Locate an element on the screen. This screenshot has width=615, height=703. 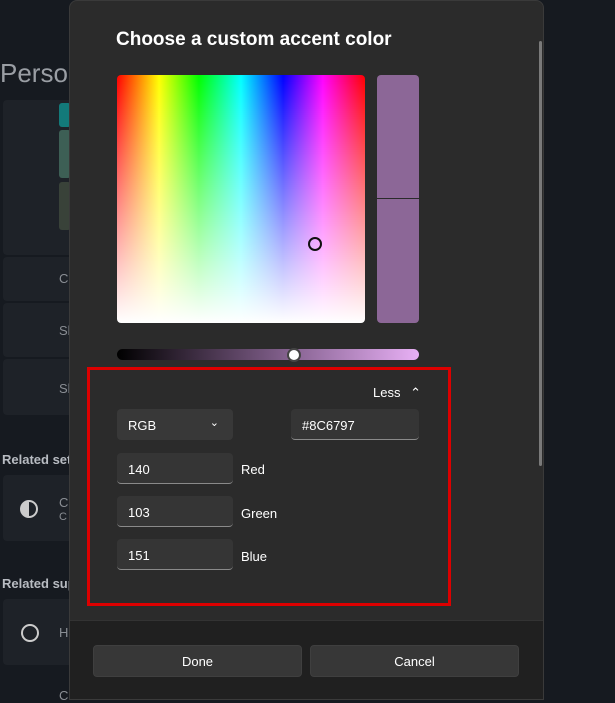
dialog-title: Choose a custom accent color is located at coordinates (254, 39).